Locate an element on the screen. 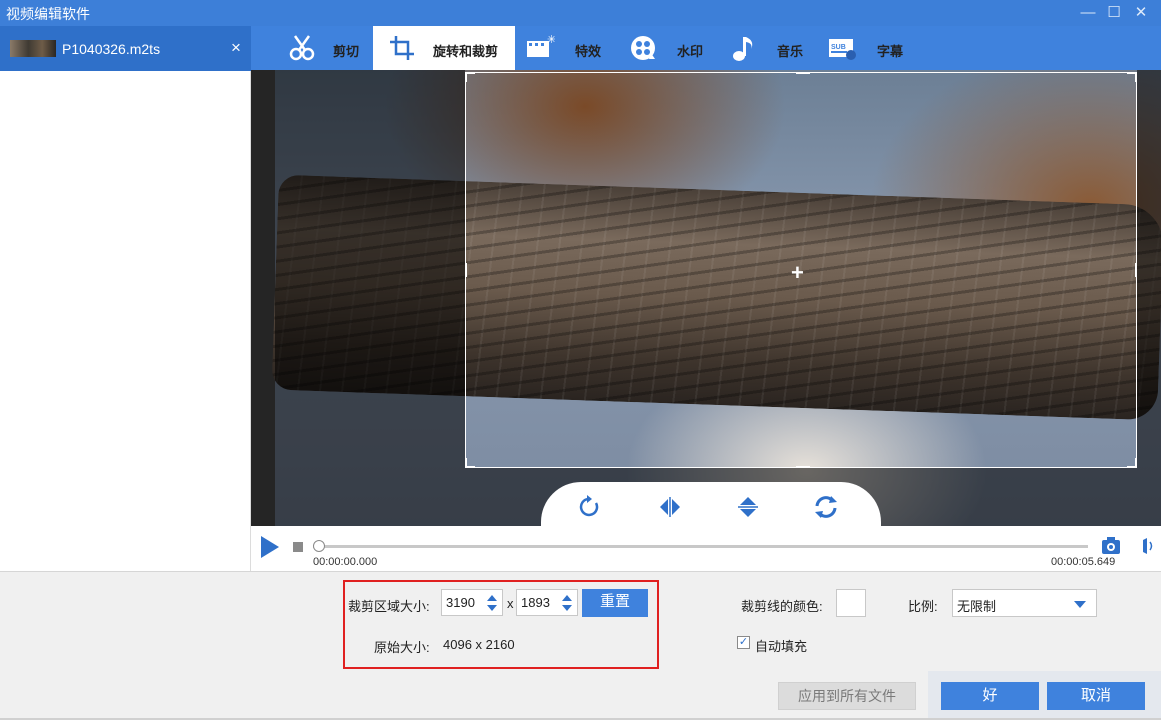 The height and width of the screenshot is (720, 1161). original-size-value: 4096 x 2160 is located at coordinates (479, 644).